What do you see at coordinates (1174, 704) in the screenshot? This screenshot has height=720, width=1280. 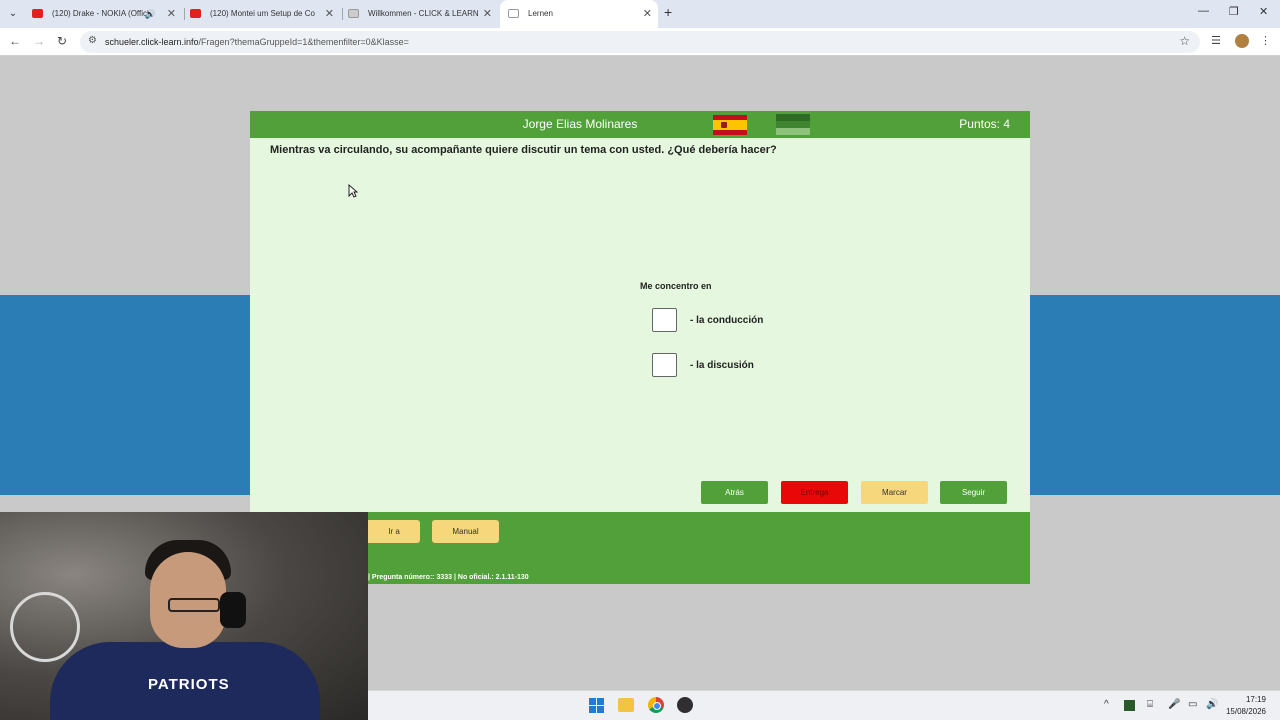 I see `microphone-icon: 🎤` at bounding box center [1174, 704].